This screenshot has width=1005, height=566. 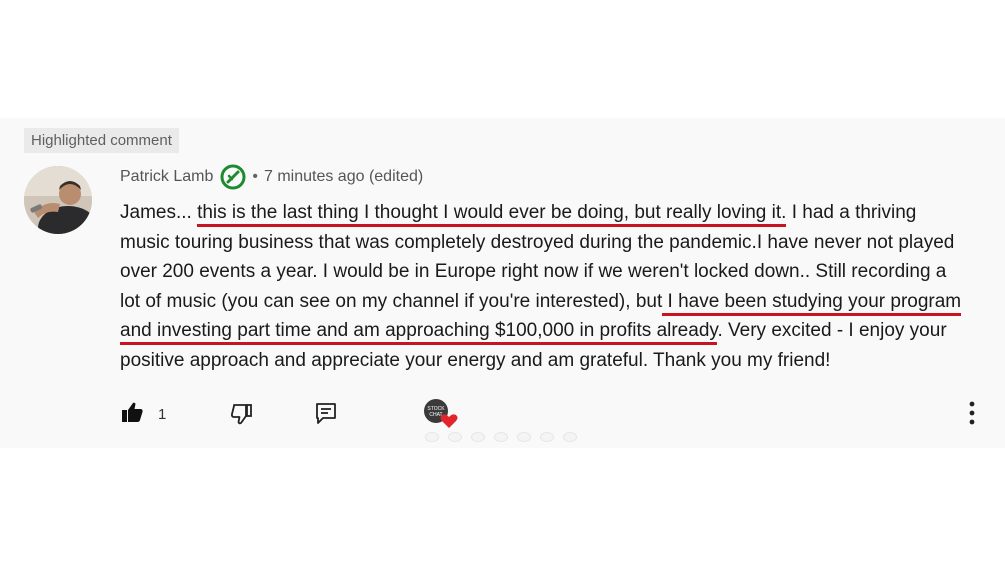 I want to click on dislike-button, so click(x=242, y=416).